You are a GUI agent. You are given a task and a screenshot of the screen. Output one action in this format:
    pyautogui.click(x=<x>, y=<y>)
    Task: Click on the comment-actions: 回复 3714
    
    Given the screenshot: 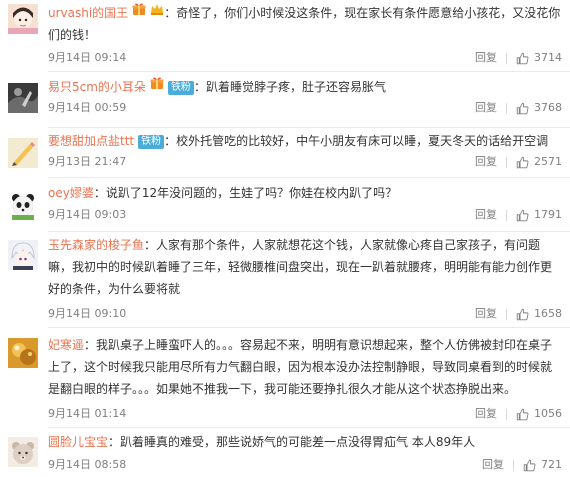 What is the action you would take?
    pyautogui.click(x=518, y=58)
    